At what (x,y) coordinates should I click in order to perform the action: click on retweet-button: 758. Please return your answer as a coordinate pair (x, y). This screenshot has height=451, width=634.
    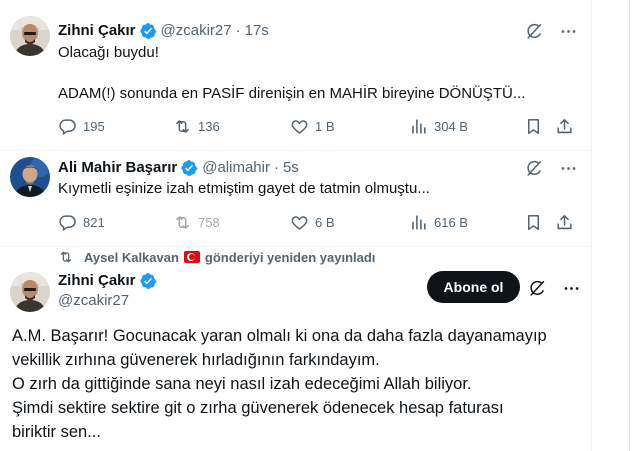
    Looking at the image, I should click on (196, 222).